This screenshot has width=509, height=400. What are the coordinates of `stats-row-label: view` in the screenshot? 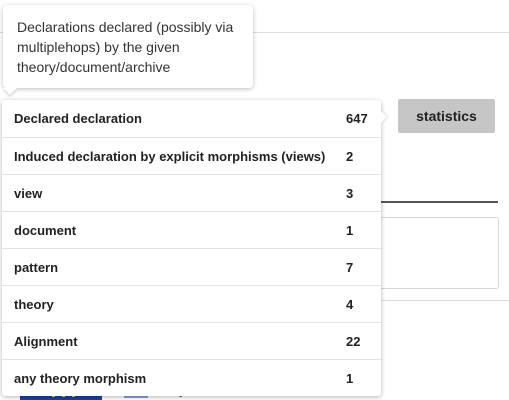 It's located at (28, 193).